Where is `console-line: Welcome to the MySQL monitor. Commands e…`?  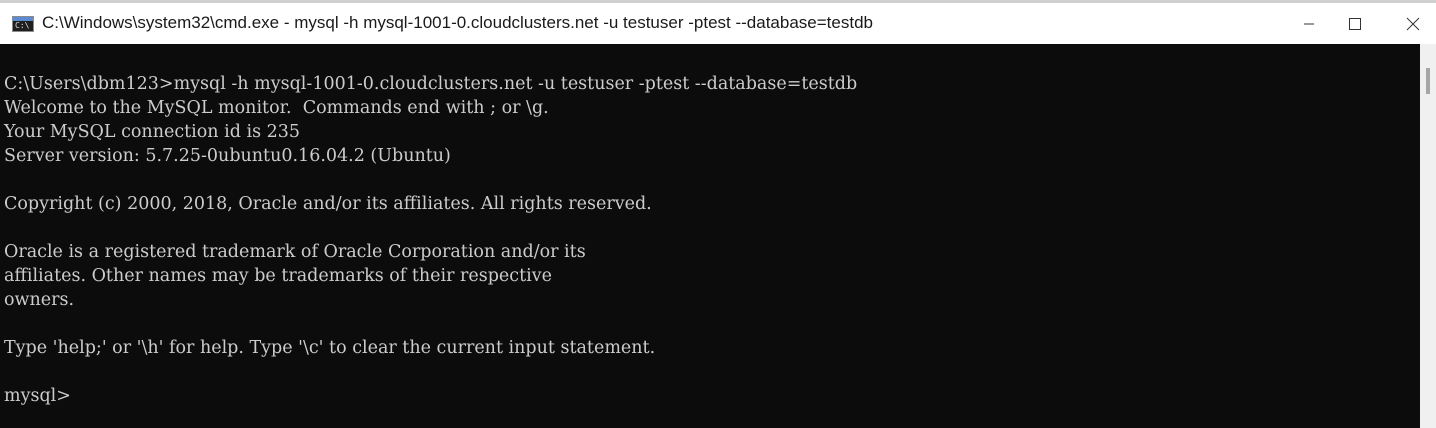
console-line: Welcome to the MySQL monitor. Commands e… is located at coordinates (276, 108).